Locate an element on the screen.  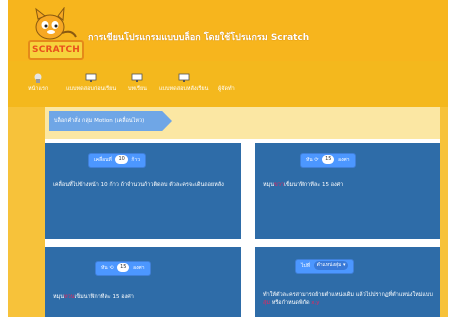
nav-item-author: ผู้จัดทำ is located at coordinates (226, 83).